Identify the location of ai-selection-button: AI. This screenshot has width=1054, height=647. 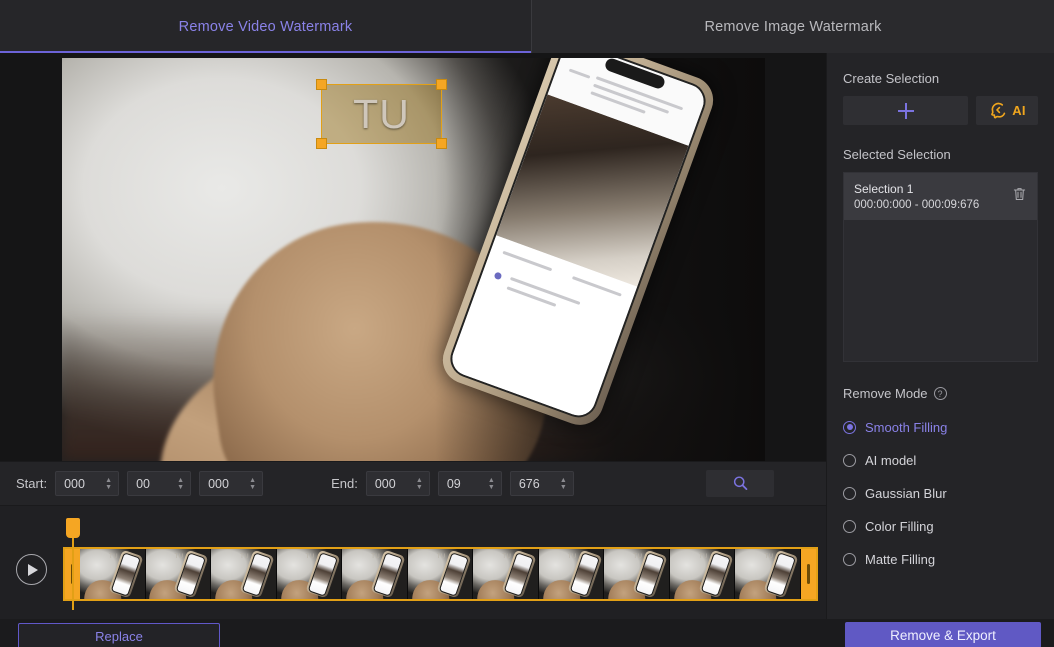
(1007, 110).